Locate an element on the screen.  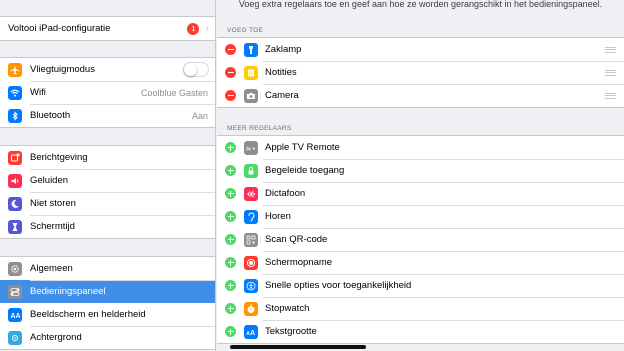
available-control-row: Scan QR-code is located at coordinates (420, 239).